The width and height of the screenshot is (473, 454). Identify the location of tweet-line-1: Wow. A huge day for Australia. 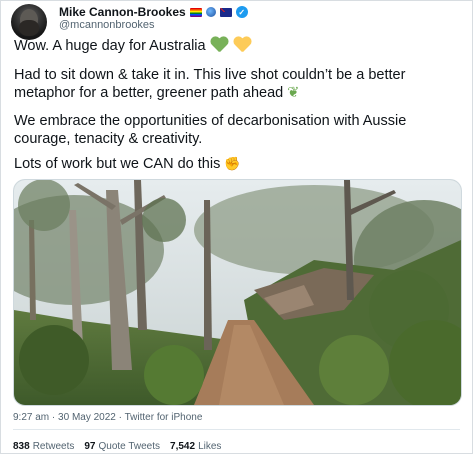
(133, 46).